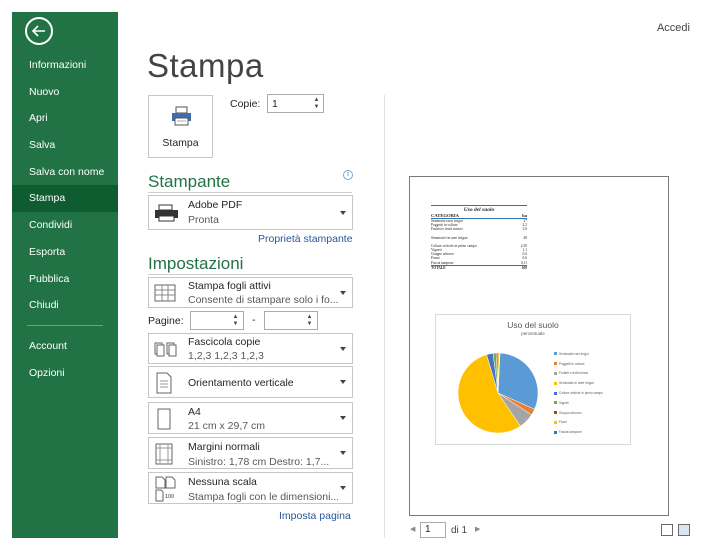  I want to click on settings-section-title: Impostazioni, so click(196, 263).